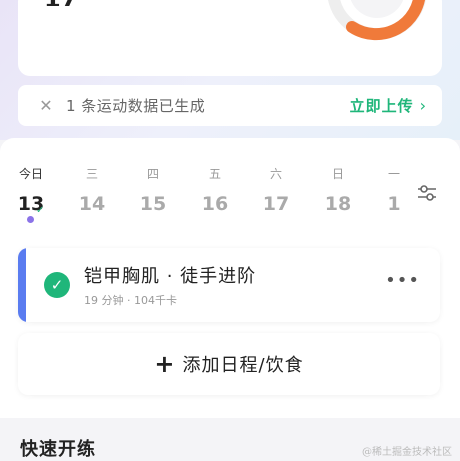 The height and width of the screenshot is (461, 460). I want to click on workout-title: 铠甲胸肌 · 徒手进阶, so click(170, 276).